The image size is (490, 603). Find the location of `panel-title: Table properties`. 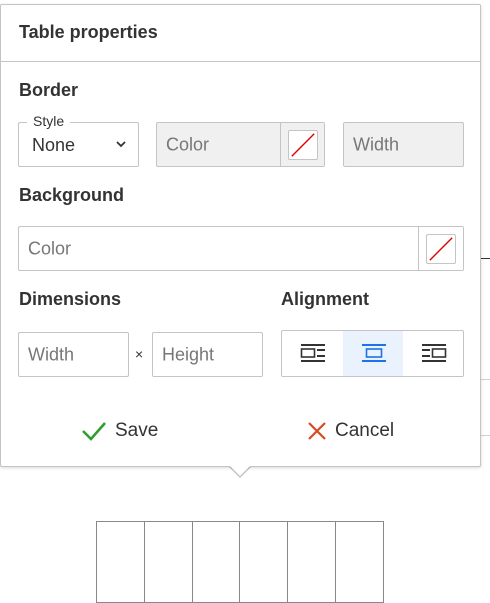

panel-title: Table properties is located at coordinates (88, 32).